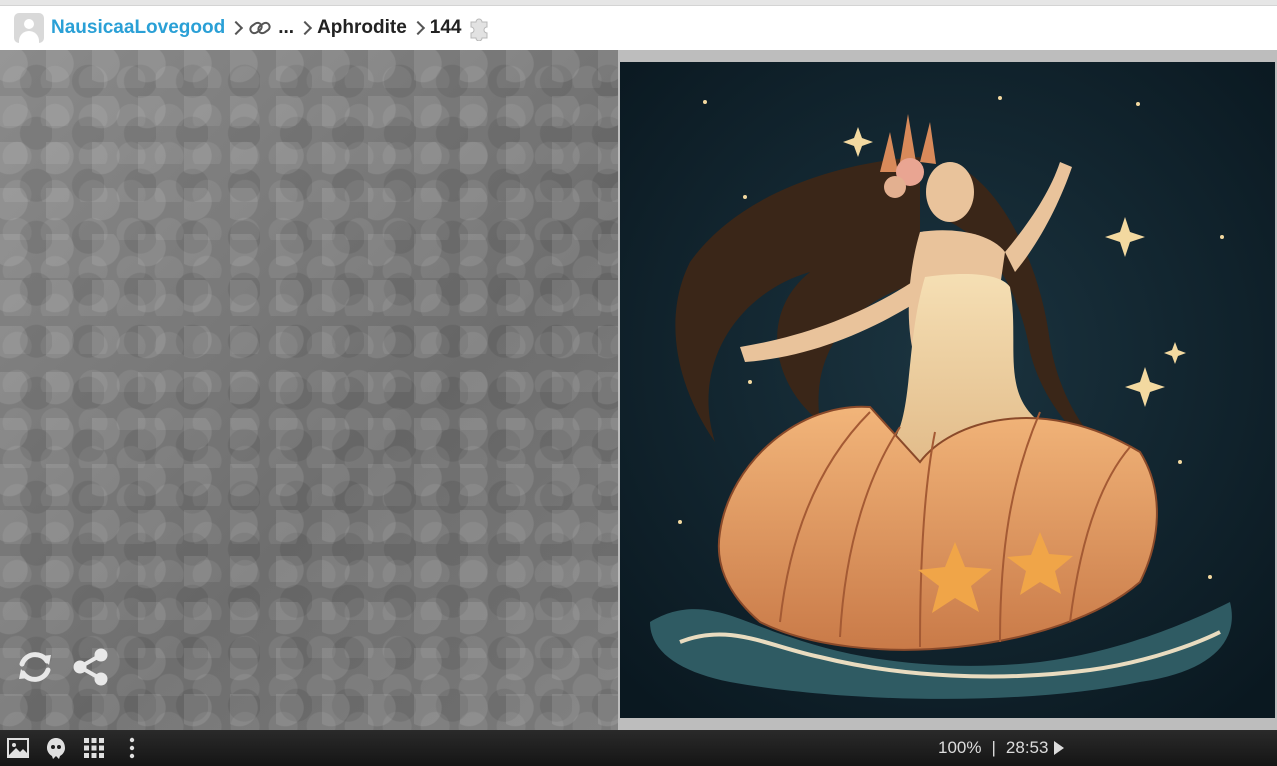 The width and height of the screenshot is (1277, 766). What do you see at coordinates (638, 748) in the screenshot?
I see `bottom-toolbar: 100% | 28:53` at bounding box center [638, 748].